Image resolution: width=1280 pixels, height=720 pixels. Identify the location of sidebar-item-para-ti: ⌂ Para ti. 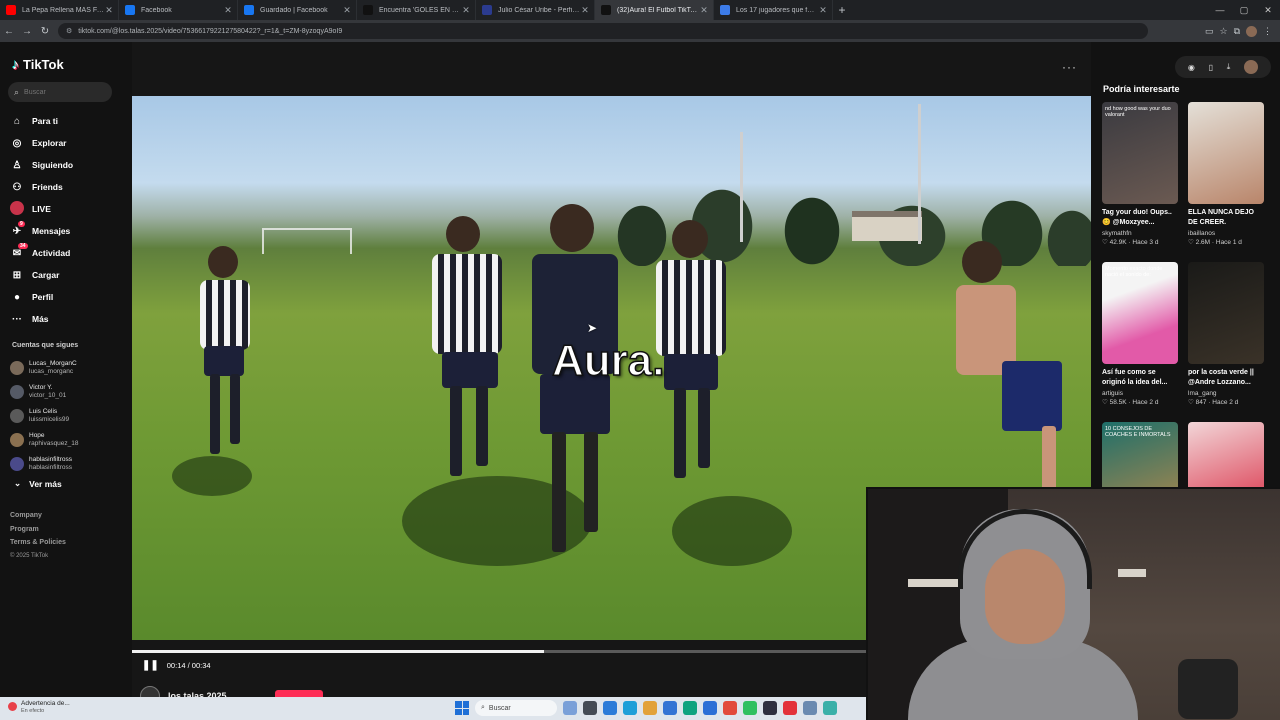
(69, 121).